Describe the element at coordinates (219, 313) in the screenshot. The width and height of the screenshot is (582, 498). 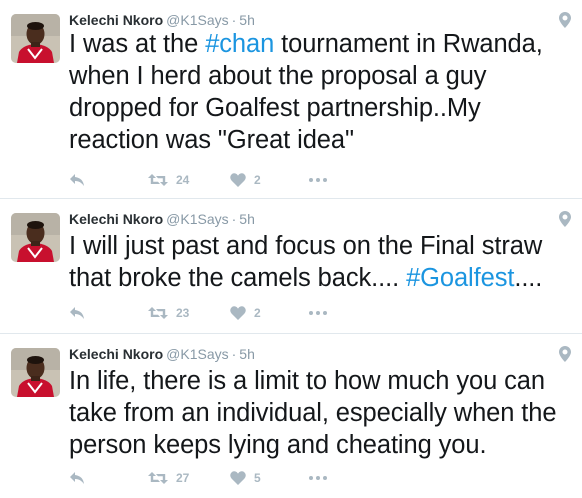
I see `tweet-actions: 23 2` at that location.